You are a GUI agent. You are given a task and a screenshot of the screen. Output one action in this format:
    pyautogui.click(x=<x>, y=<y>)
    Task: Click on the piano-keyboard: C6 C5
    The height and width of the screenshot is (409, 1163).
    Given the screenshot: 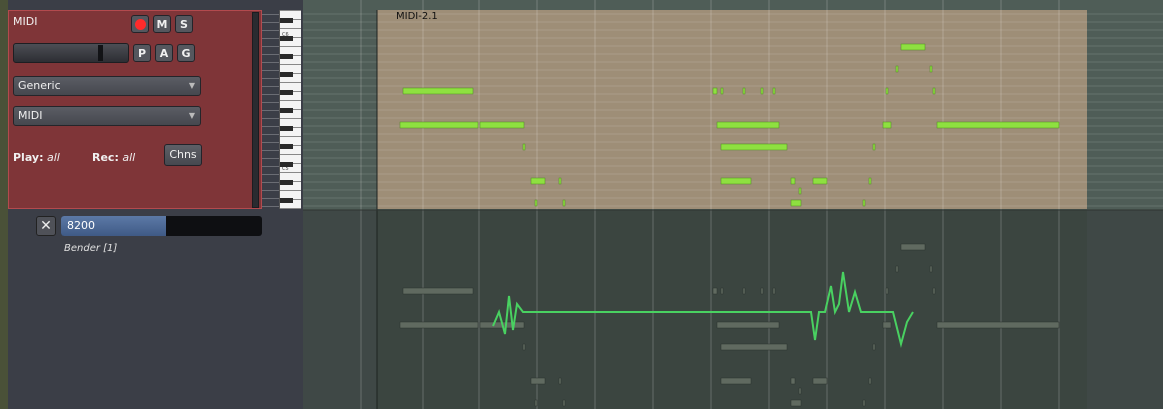 What is the action you would take?
    pyautogui.click(x=290, y=109)
    